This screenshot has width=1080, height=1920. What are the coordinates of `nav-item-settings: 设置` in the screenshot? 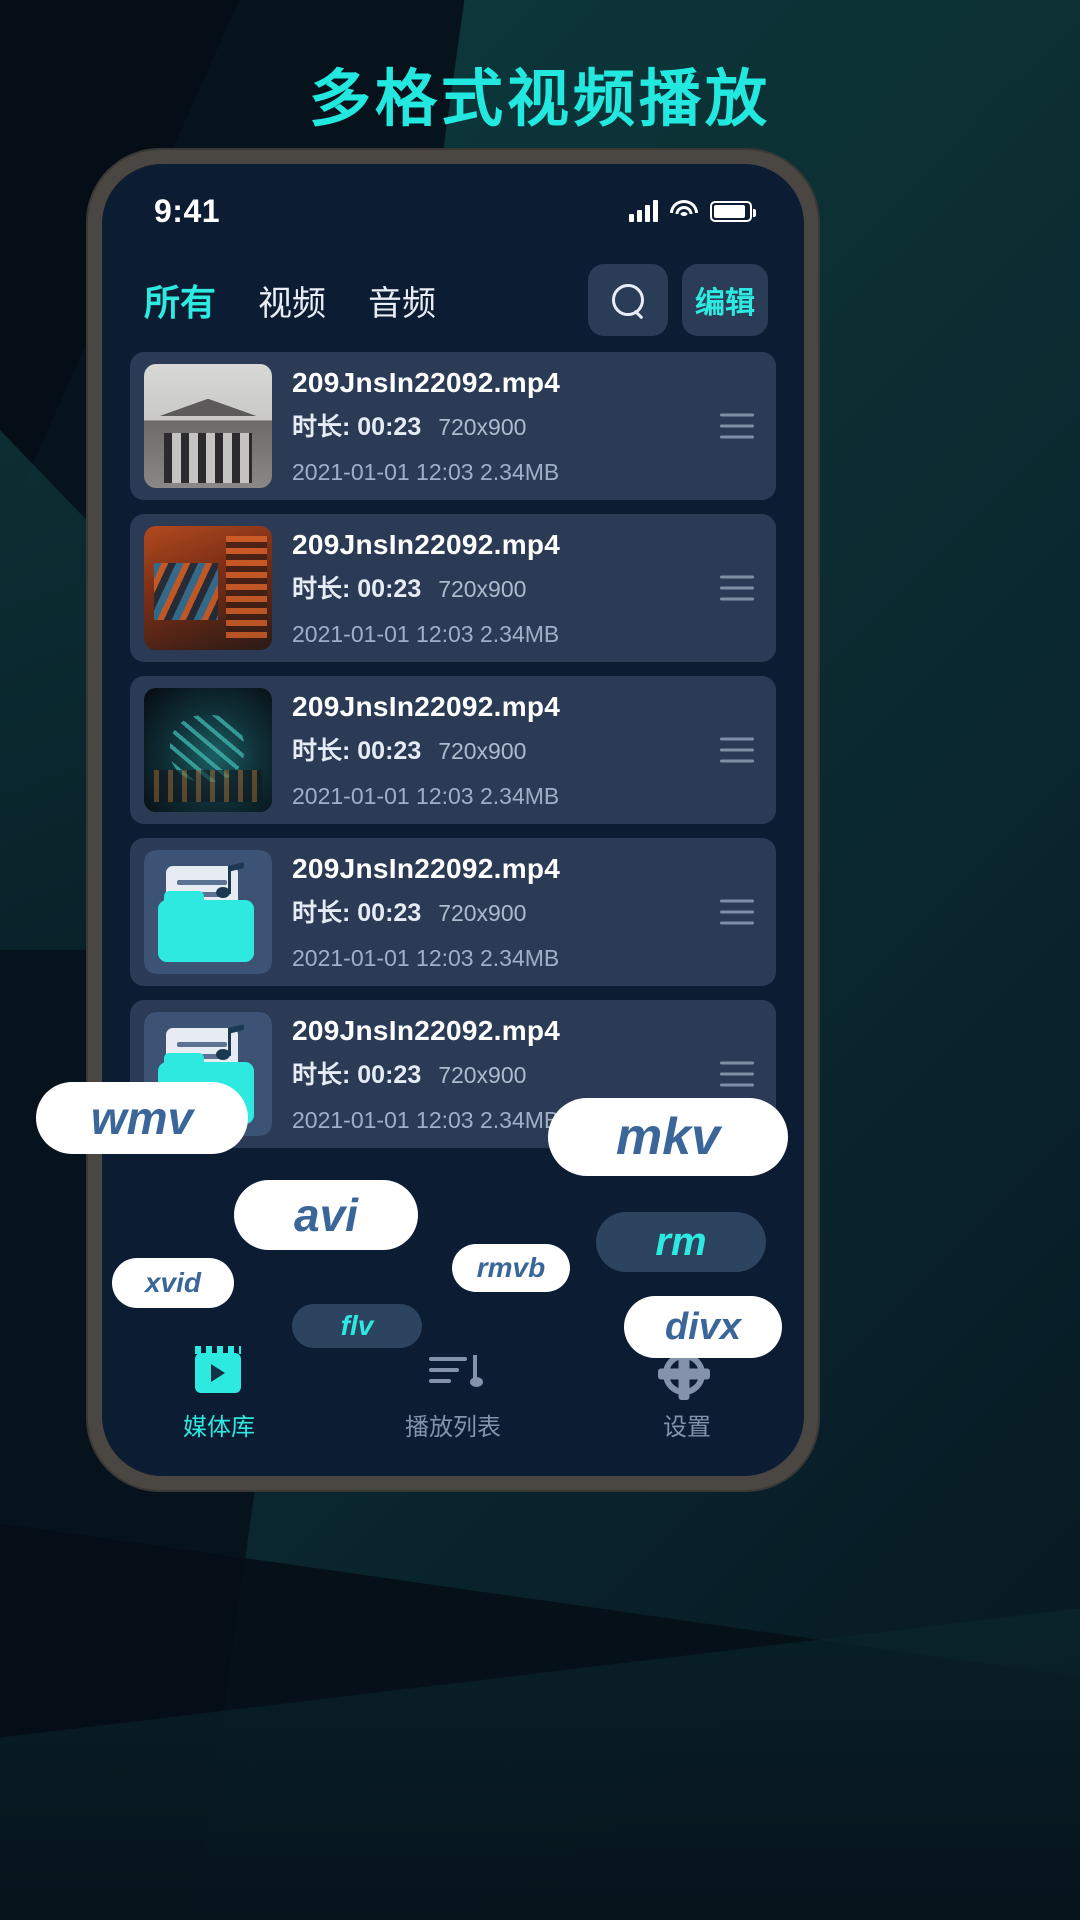 It's located at (687, 1397).